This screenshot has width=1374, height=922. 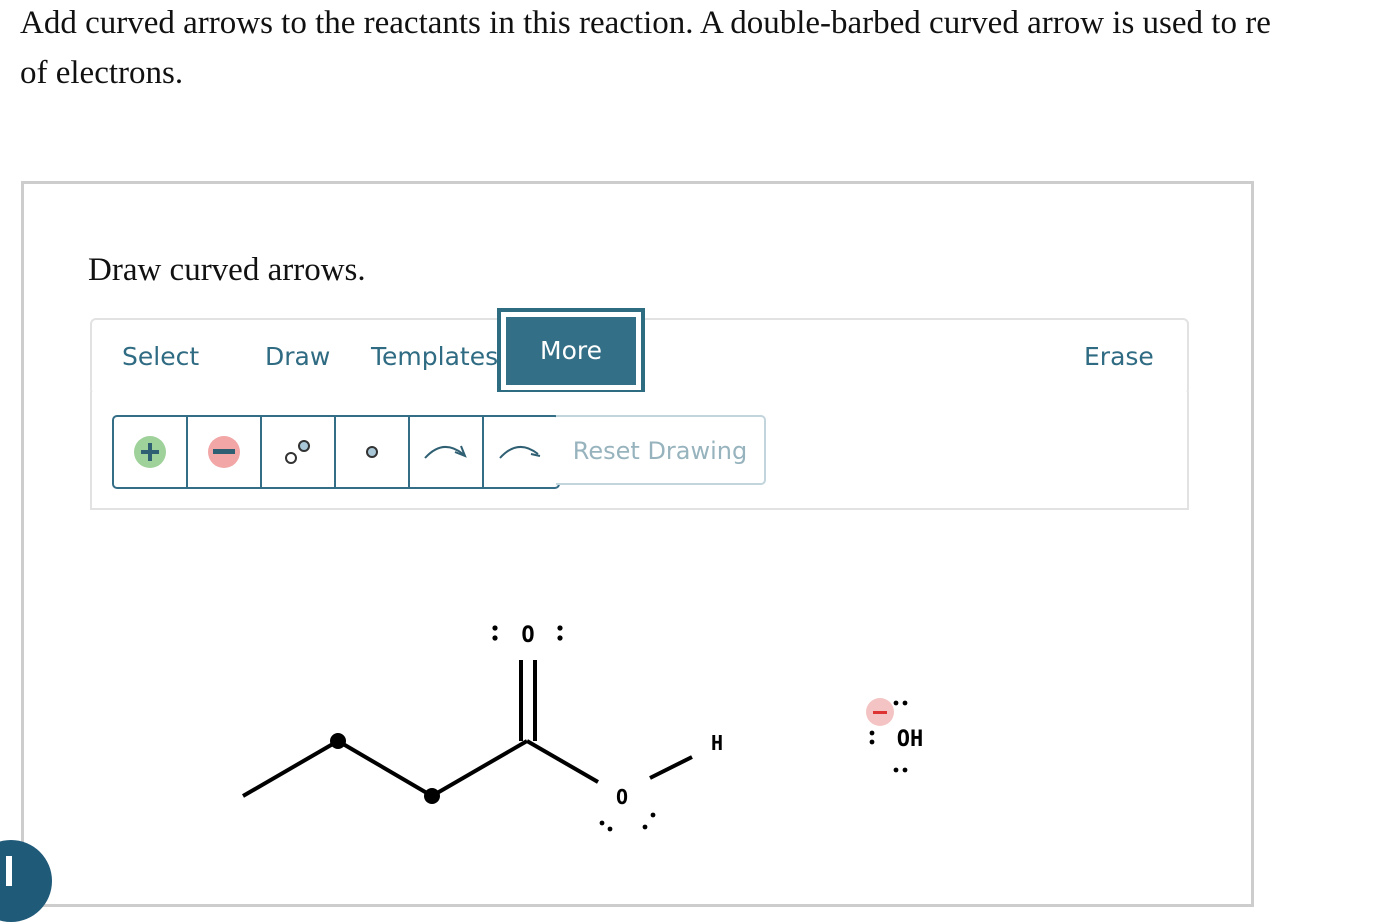 I want to click on ester-oxygen-atom: O, so click(x=627, y=808).